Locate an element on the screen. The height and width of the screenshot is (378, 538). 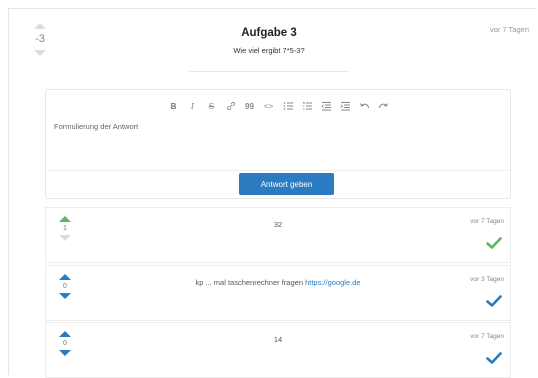
strikethrough-button: S is located at coordinates (212, 106).